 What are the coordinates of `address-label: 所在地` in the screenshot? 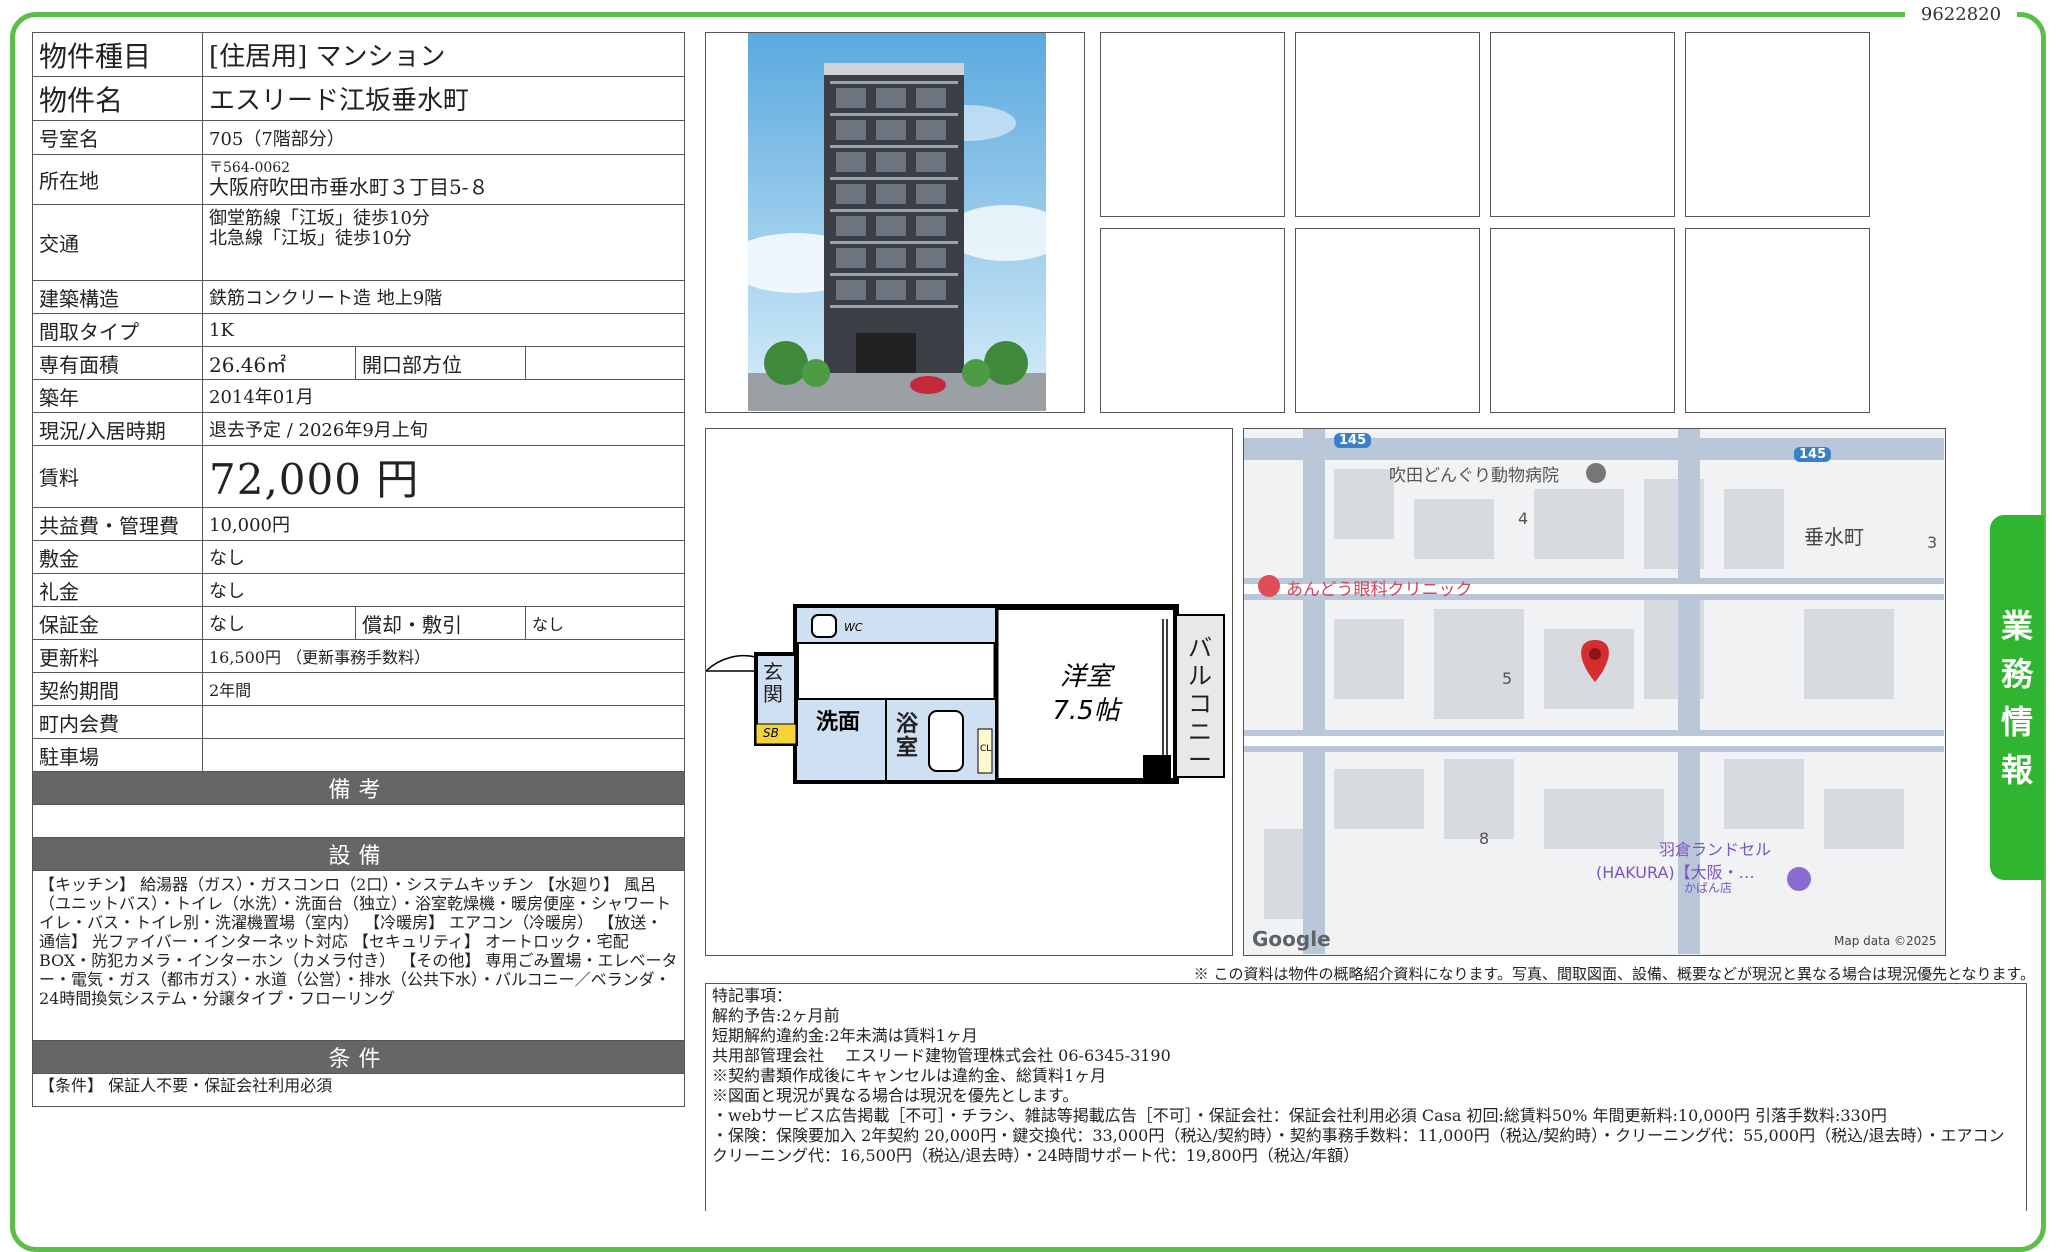 It's located at (117, 179).